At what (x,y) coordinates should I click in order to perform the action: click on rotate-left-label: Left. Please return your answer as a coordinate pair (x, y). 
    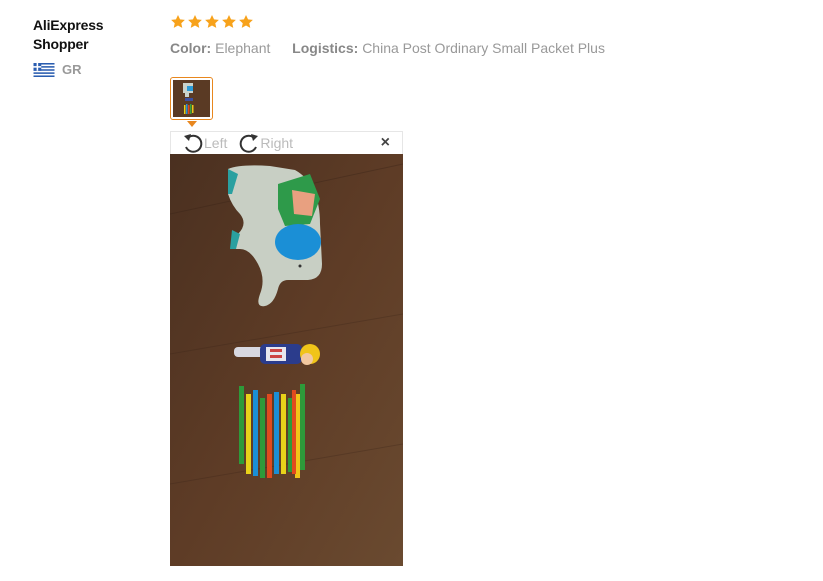
    Looking at the image, I should click on (216, 143).